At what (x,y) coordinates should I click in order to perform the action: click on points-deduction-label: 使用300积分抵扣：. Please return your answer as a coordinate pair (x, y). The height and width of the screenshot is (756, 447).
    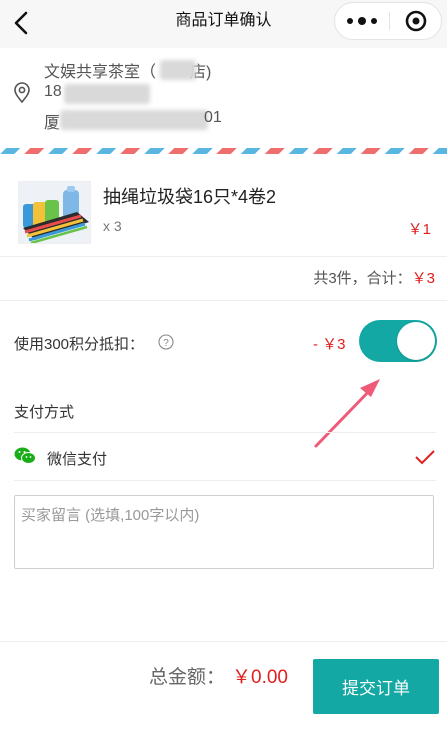
    Looking at the image, I should click on (79, 344).